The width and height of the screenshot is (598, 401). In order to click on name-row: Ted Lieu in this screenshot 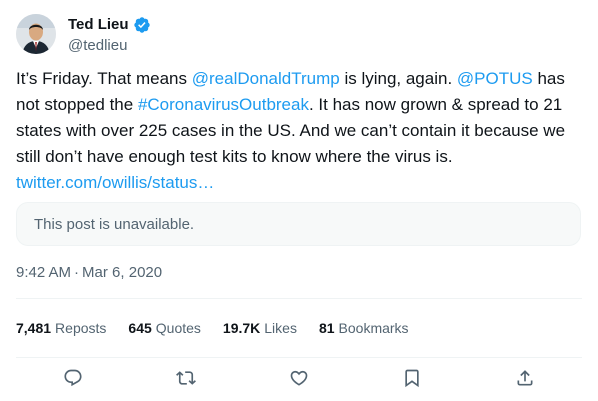, I will do `click(109, 25)`.